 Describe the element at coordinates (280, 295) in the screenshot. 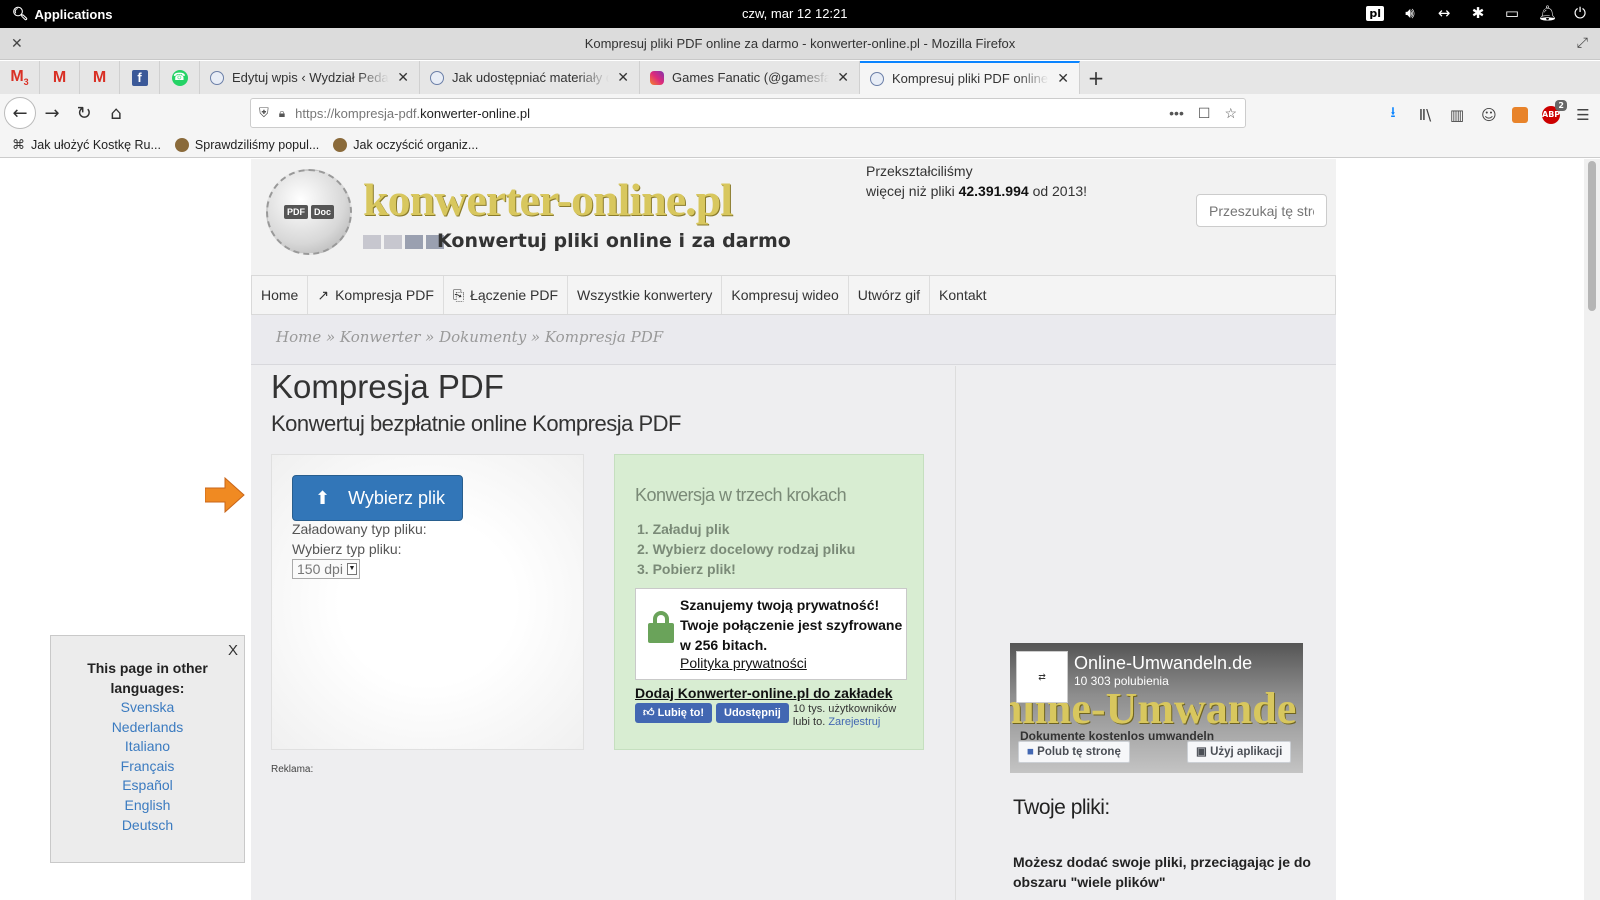

I see `menu-item-home: Home` at that location.